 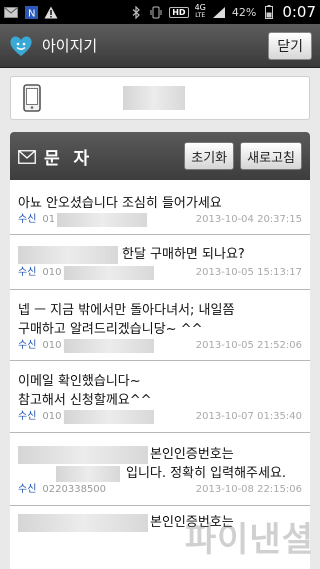 What do you see at coordinates (110, 329) in the screenshot?
I see `message-text-2: 구매하고 알려드리겠습니당~ ^^` at bounding box center [110, 329].